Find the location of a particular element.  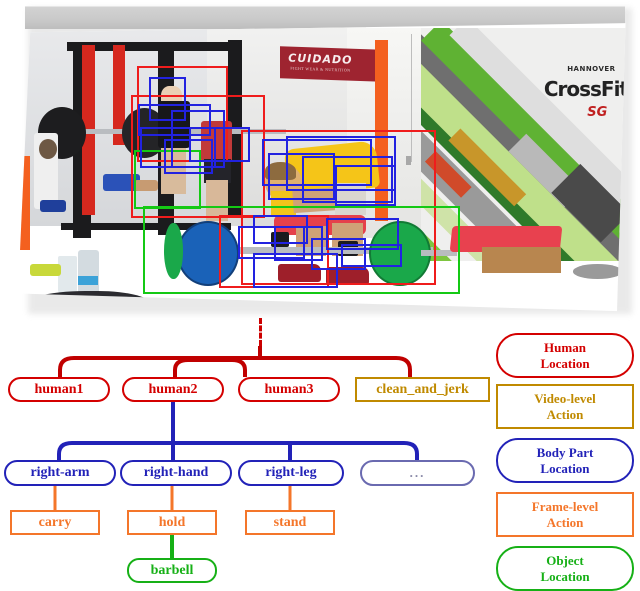

cuidado-banner: CUIDADO FIGHT WEAR & NUTRITION is located at coordinates (332, 64).